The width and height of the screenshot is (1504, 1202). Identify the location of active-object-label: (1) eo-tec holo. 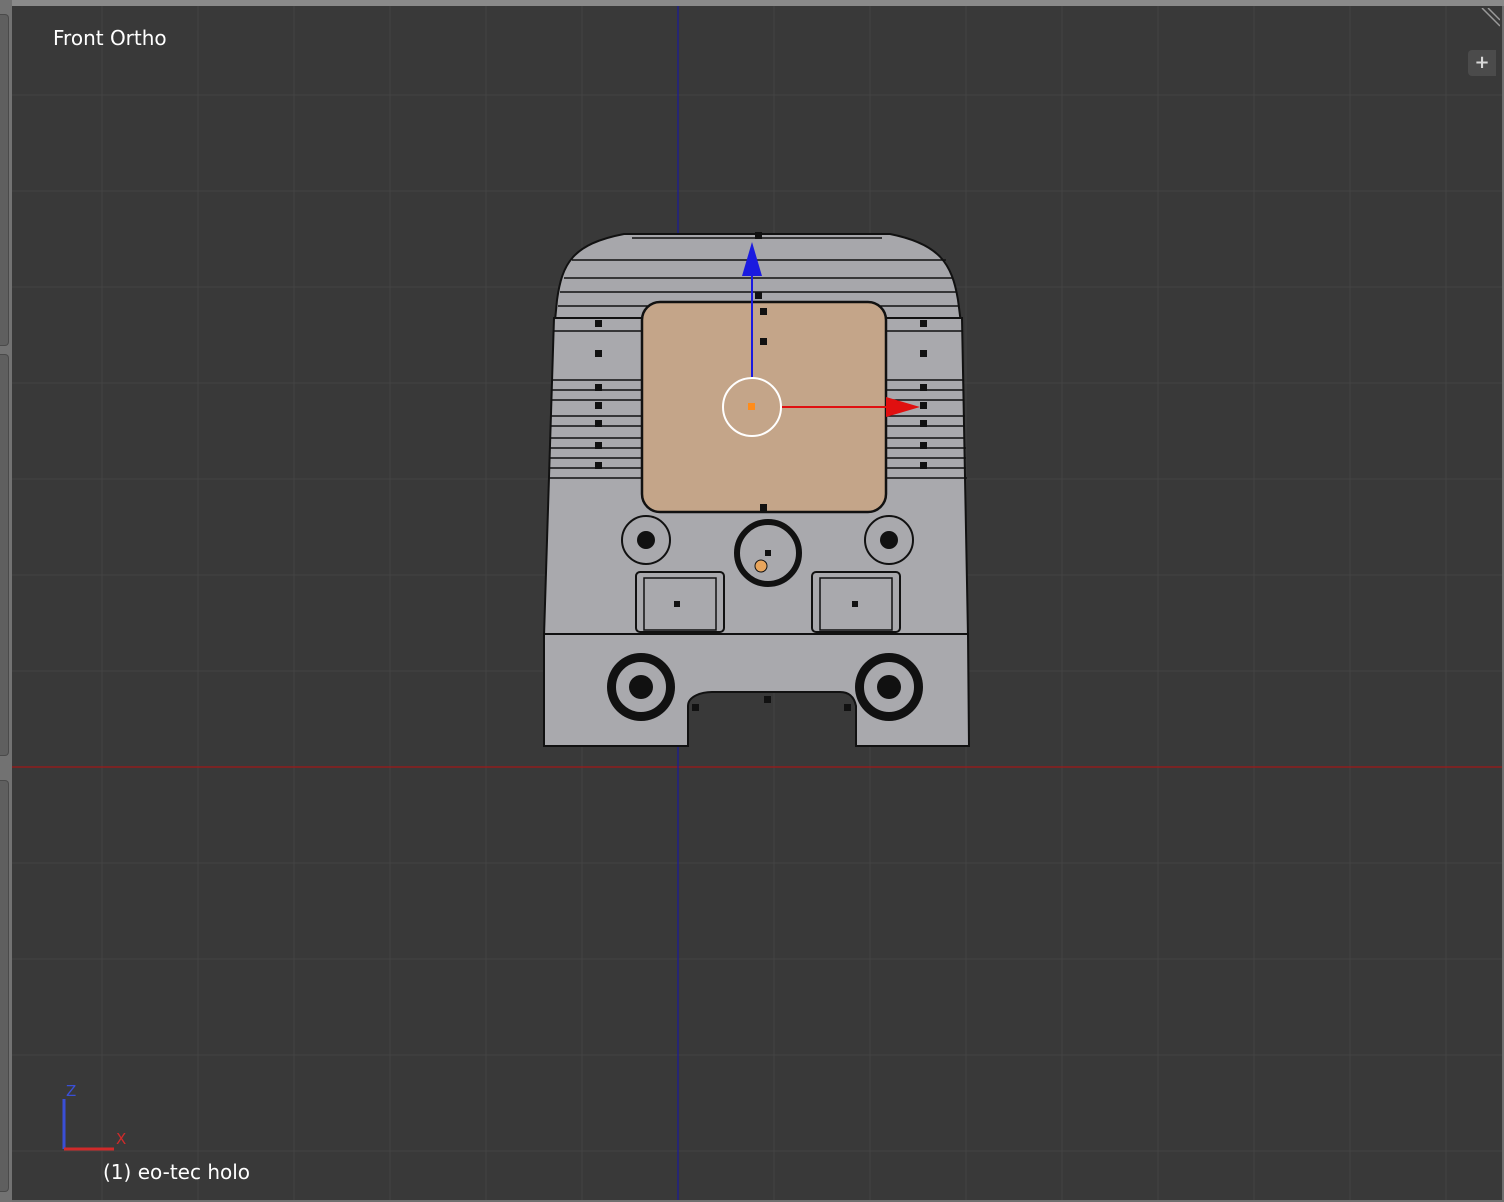
(177, 1172).